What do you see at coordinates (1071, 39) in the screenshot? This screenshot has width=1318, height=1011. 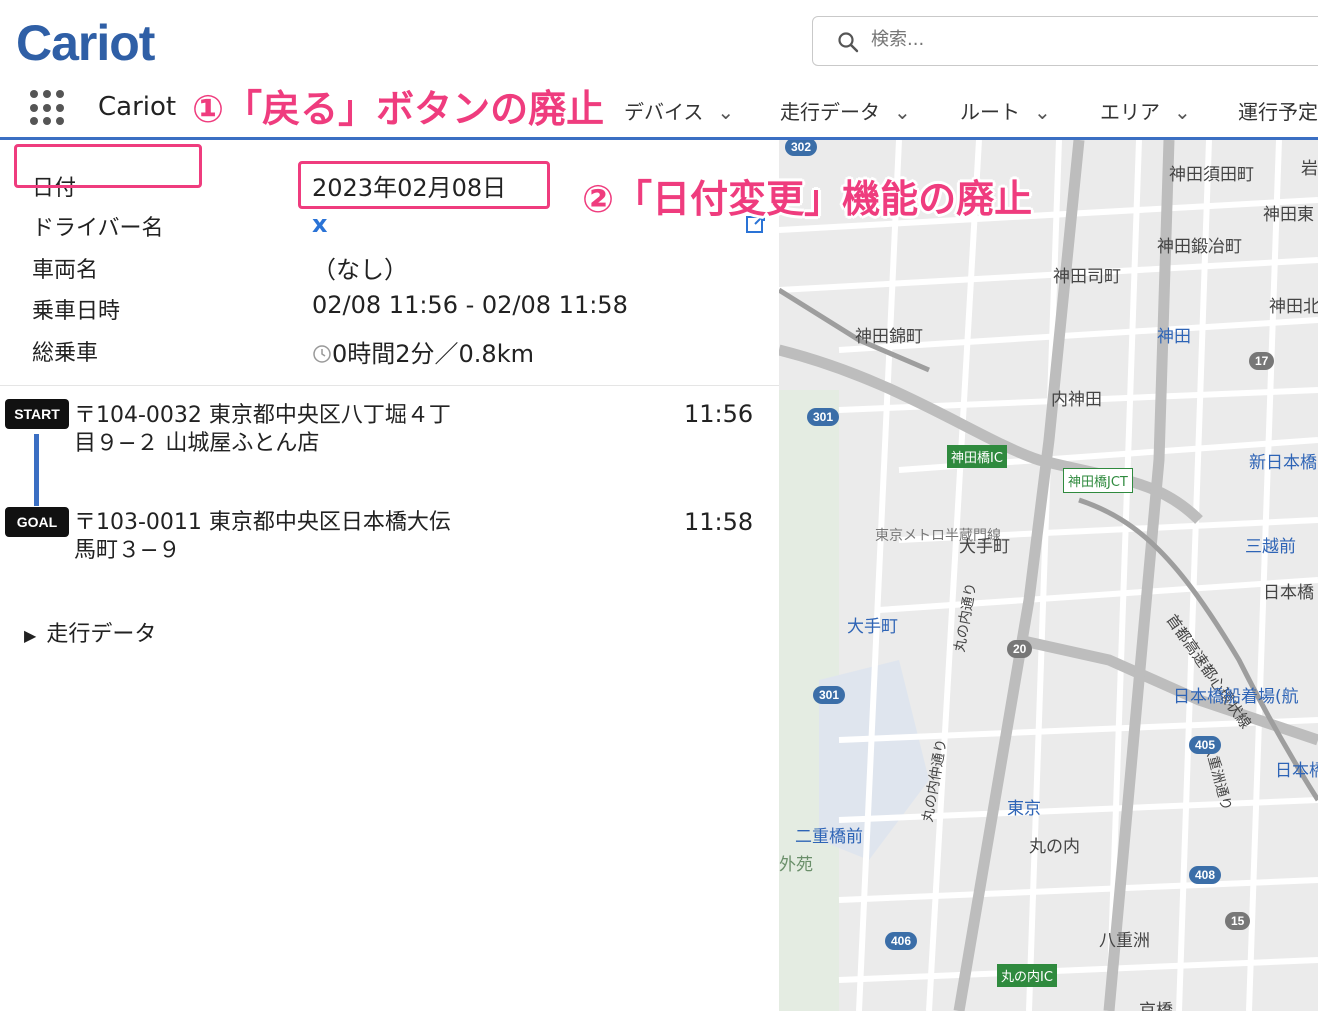 I see `search-input` at bounding box center [1071, 39].